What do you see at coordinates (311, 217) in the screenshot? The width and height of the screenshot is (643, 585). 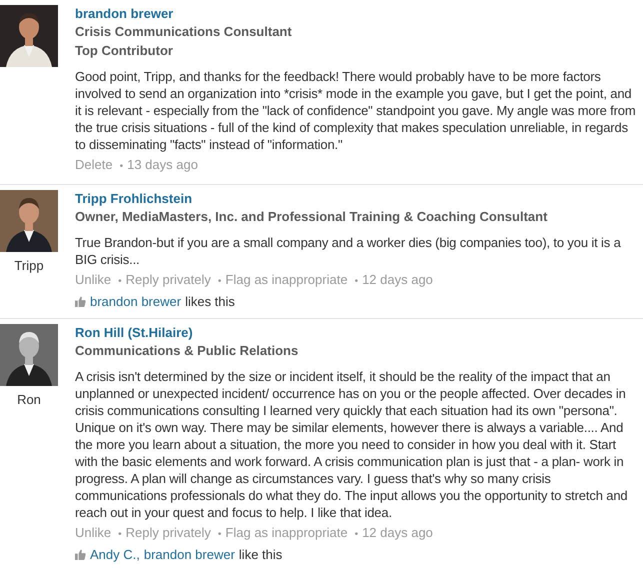 I see `author-headline: Owner, MediaMasters, Inc. and Professional Training & Coaching Consultant` at bounding box center [311, 217].